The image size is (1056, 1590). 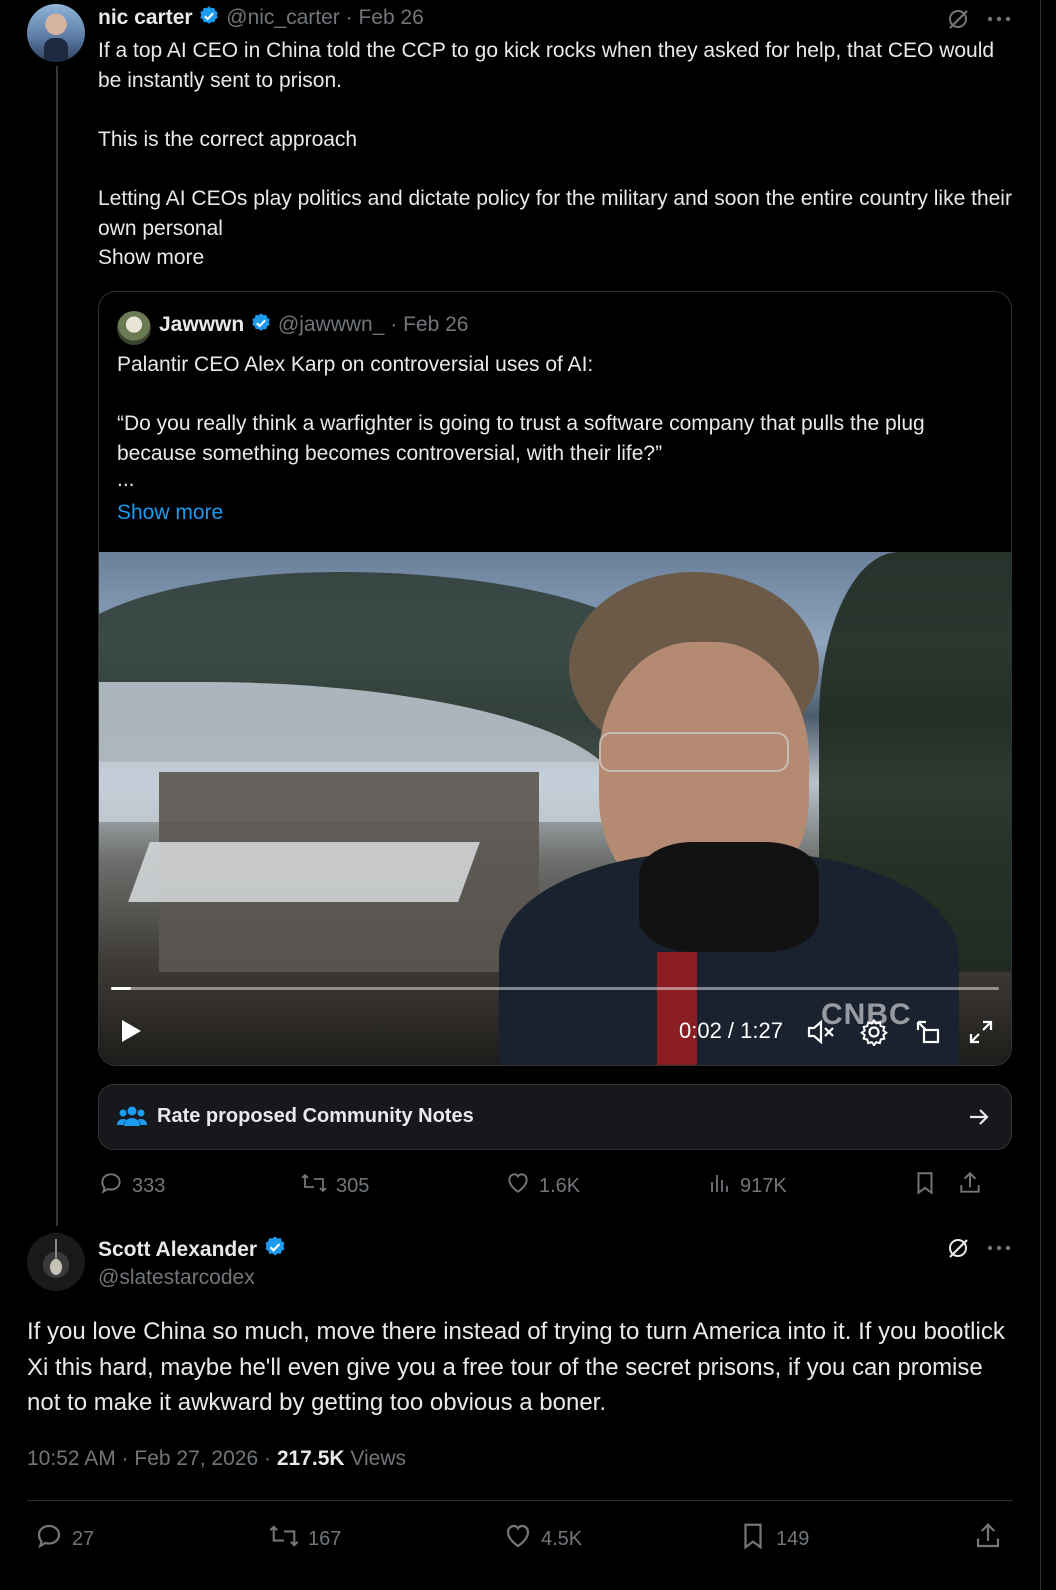 What do you see at coordinates (132, 1119) in the screenshot?
I see `people-icon` at bounding box center [132, 1119].